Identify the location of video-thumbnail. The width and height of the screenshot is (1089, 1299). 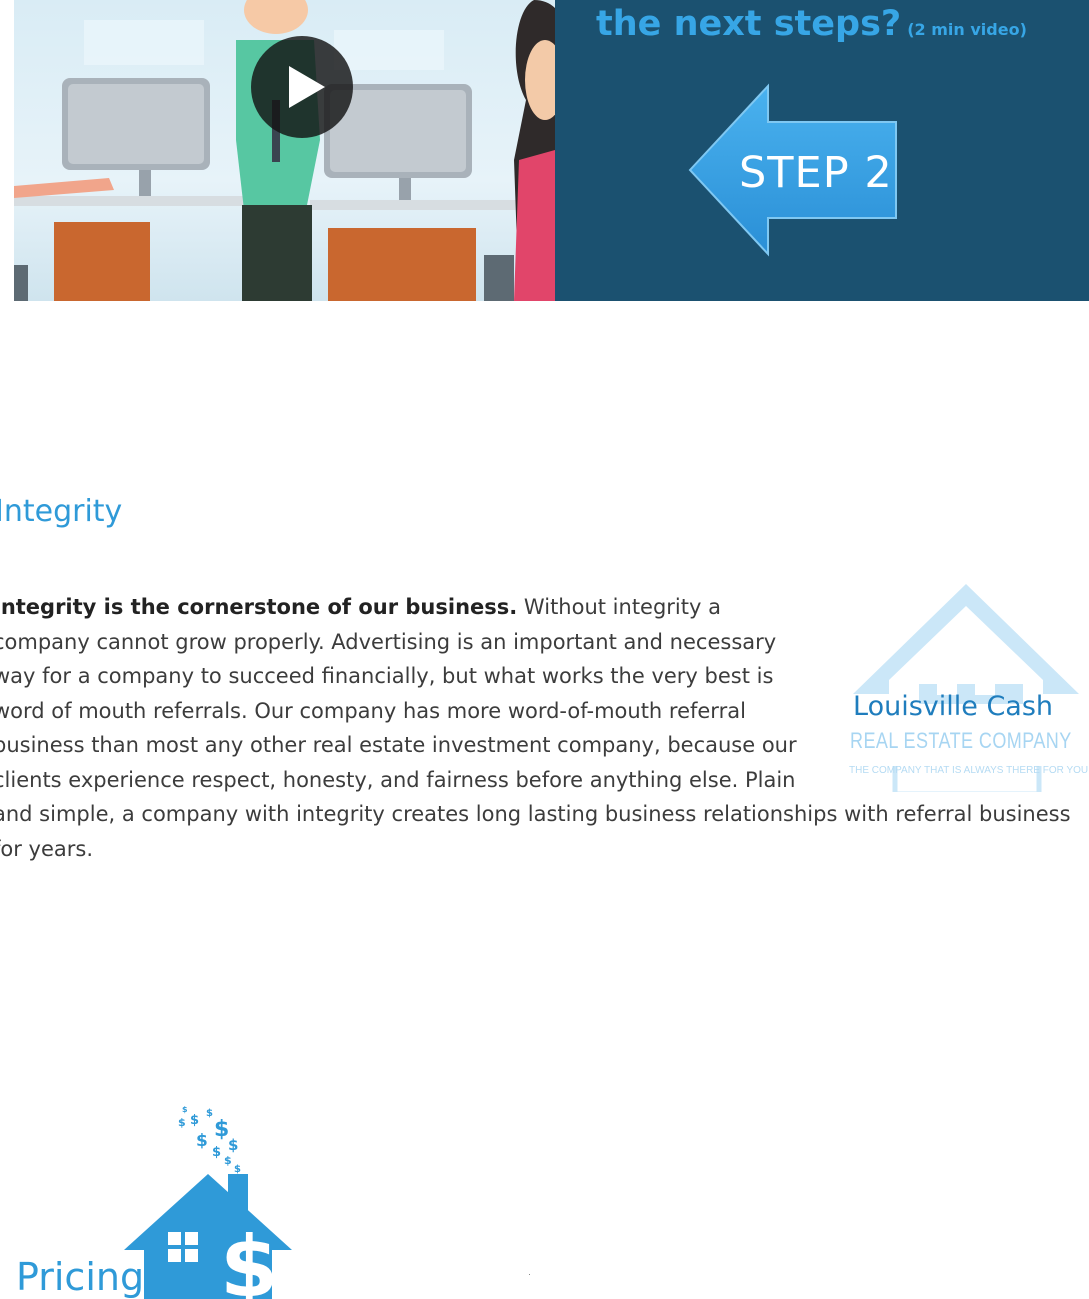
(284, 150).